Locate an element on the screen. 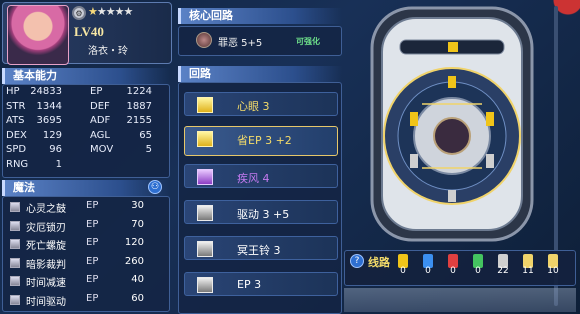 The height and width of the screenshot is (314, 580). circuit-label: 疾风 4 is located at coordinates (253, 178).